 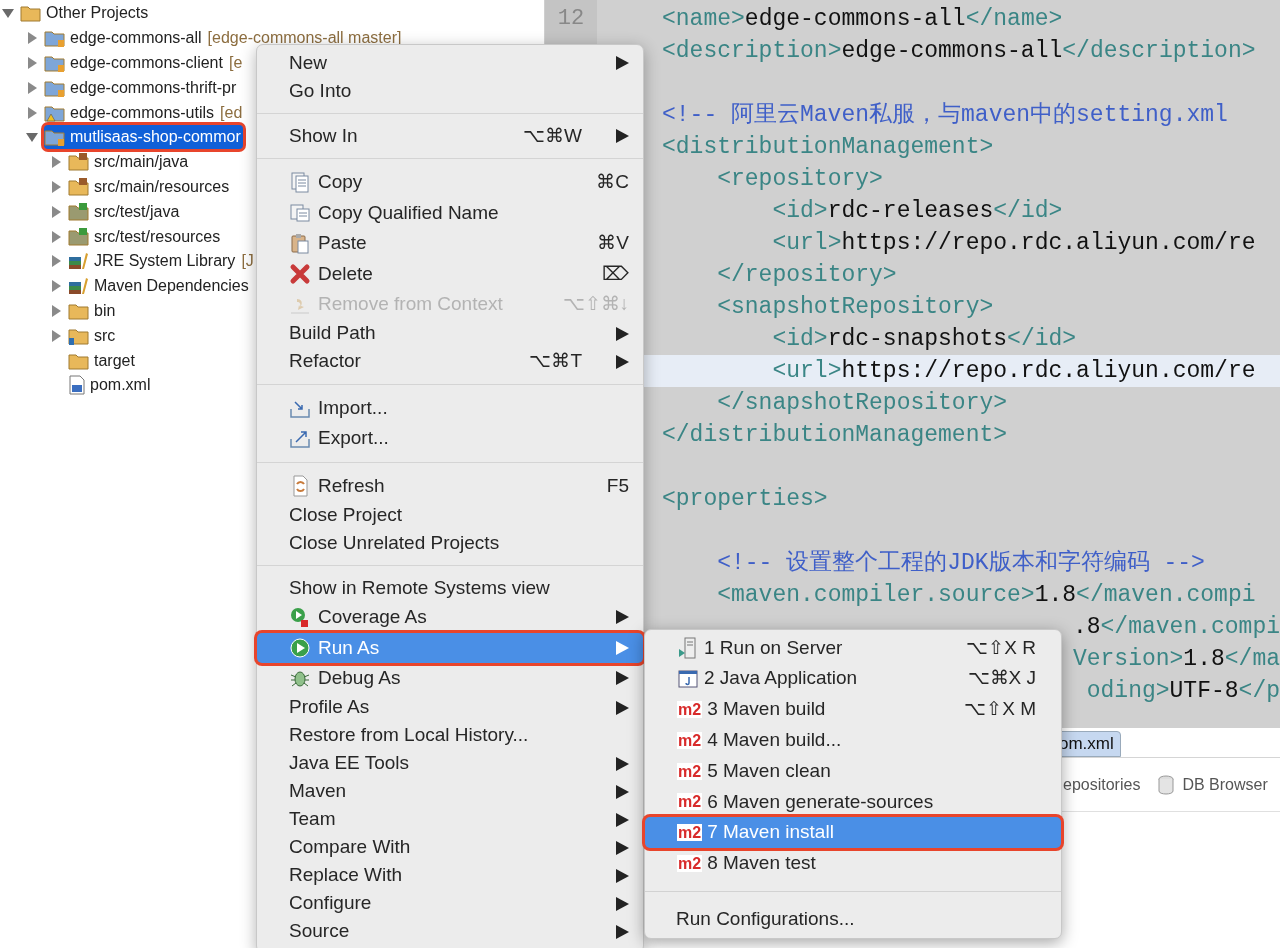 What do you see at coordinates (917, 211) in the screenshot?
I see `code-line: <id>rdc-releases</id>` at bounding box center [917, 211].